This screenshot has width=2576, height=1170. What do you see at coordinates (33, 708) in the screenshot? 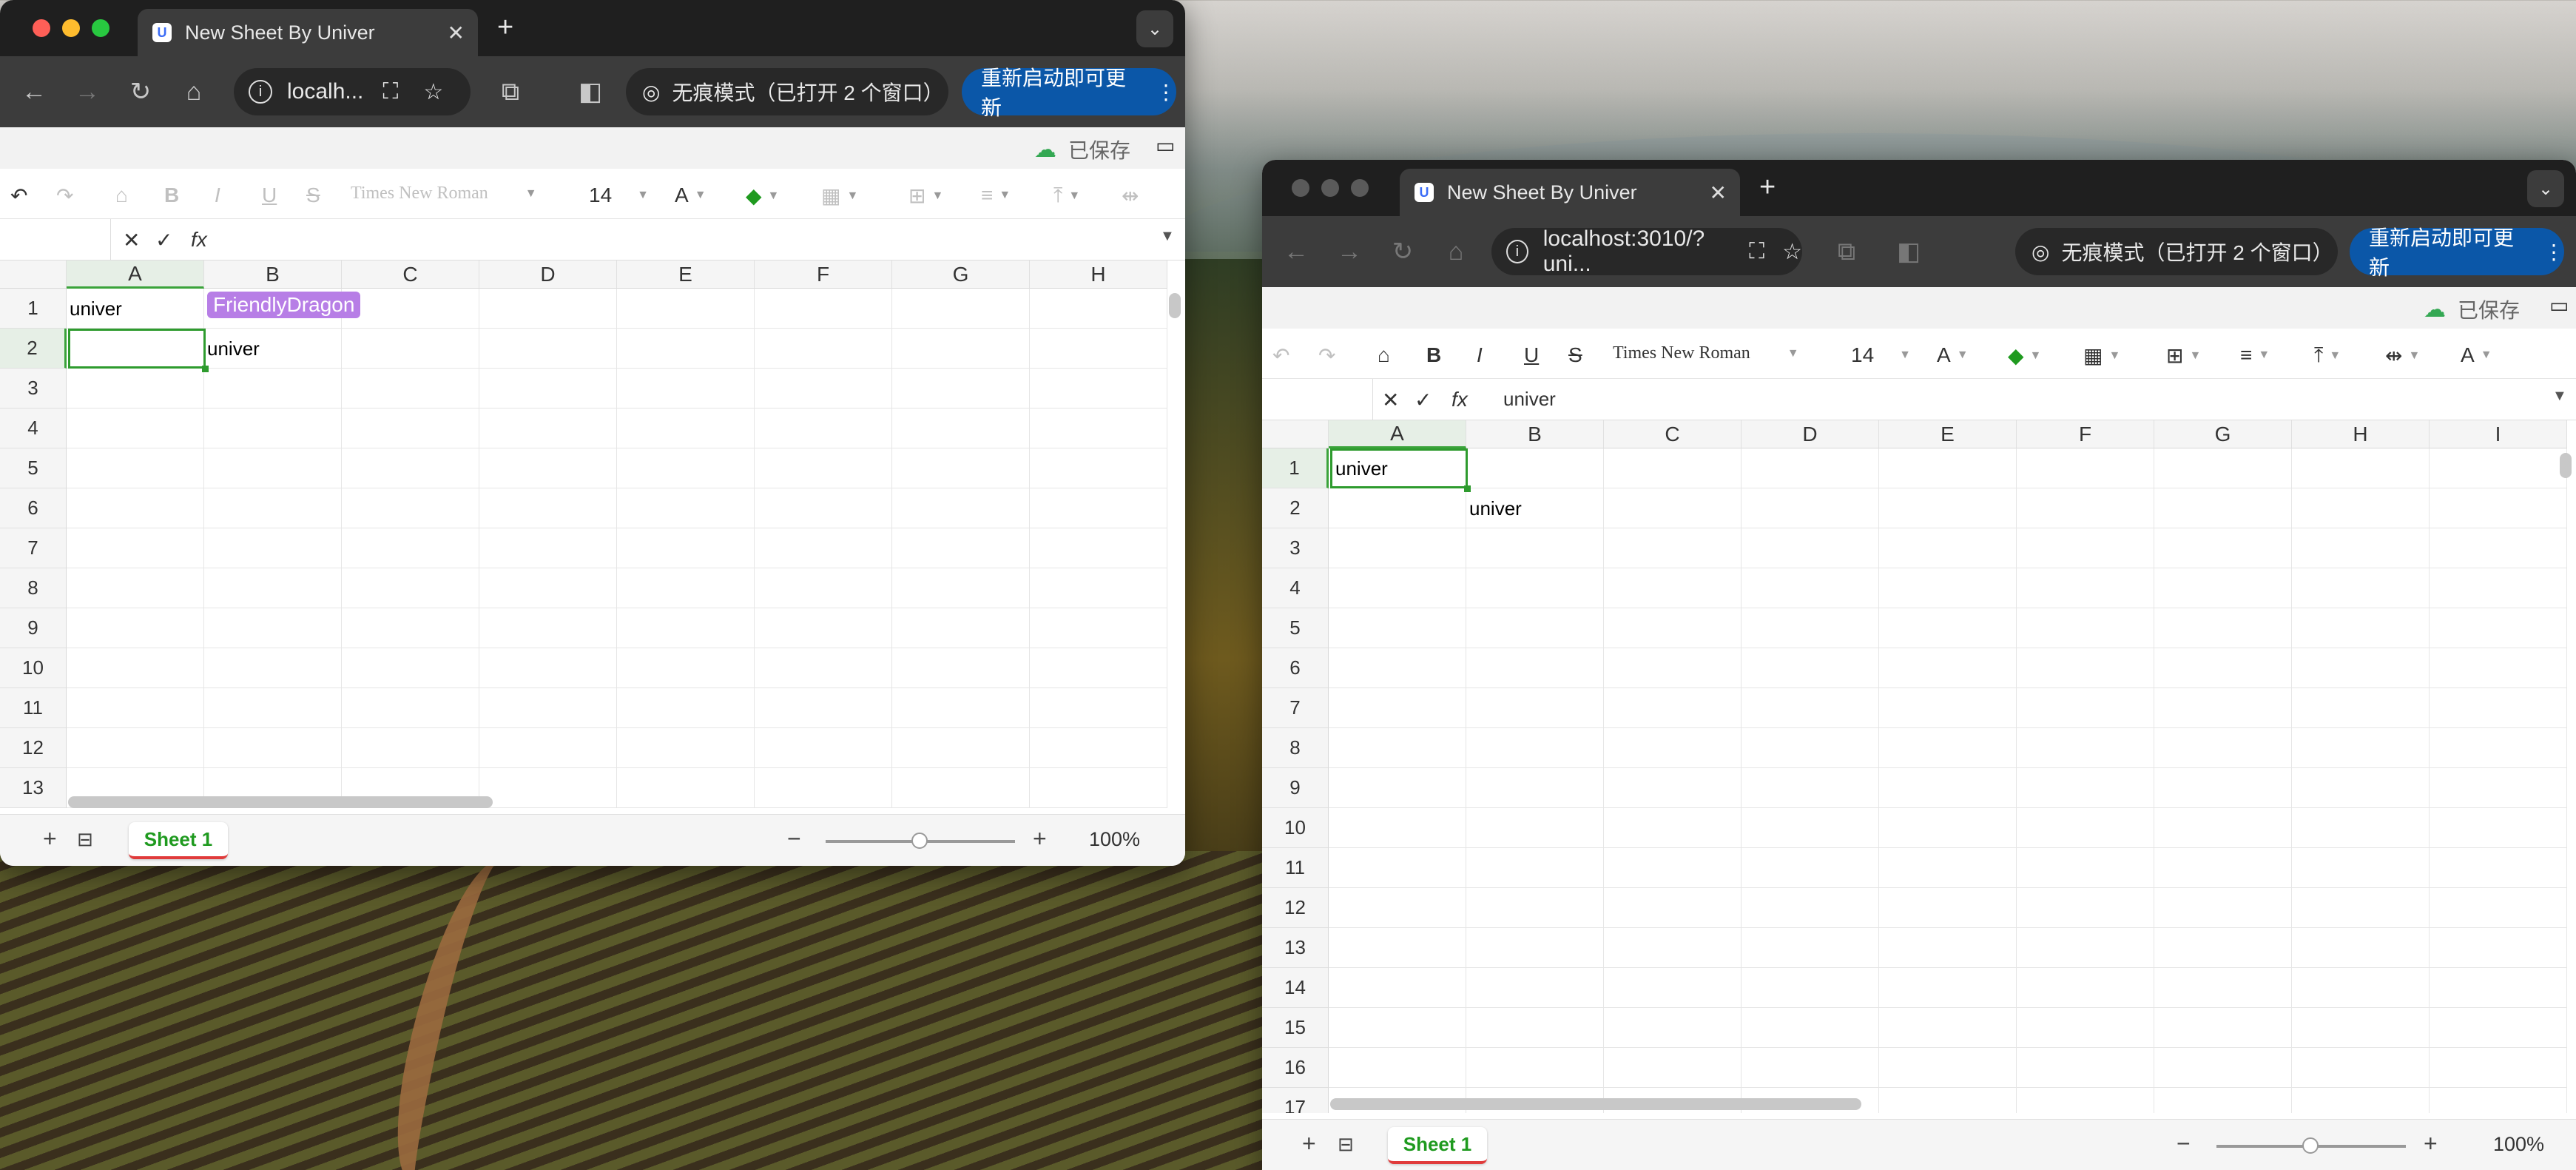
I see `row-header-11: 11` at bounding box center [33, 708].